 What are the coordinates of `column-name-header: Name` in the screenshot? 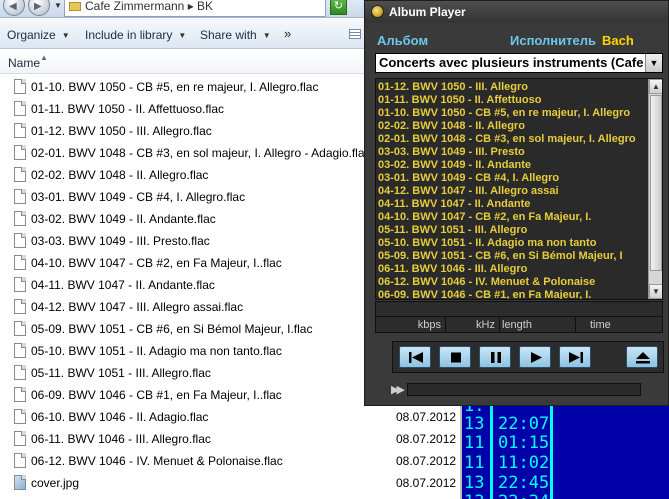 It's located at (24, 63).